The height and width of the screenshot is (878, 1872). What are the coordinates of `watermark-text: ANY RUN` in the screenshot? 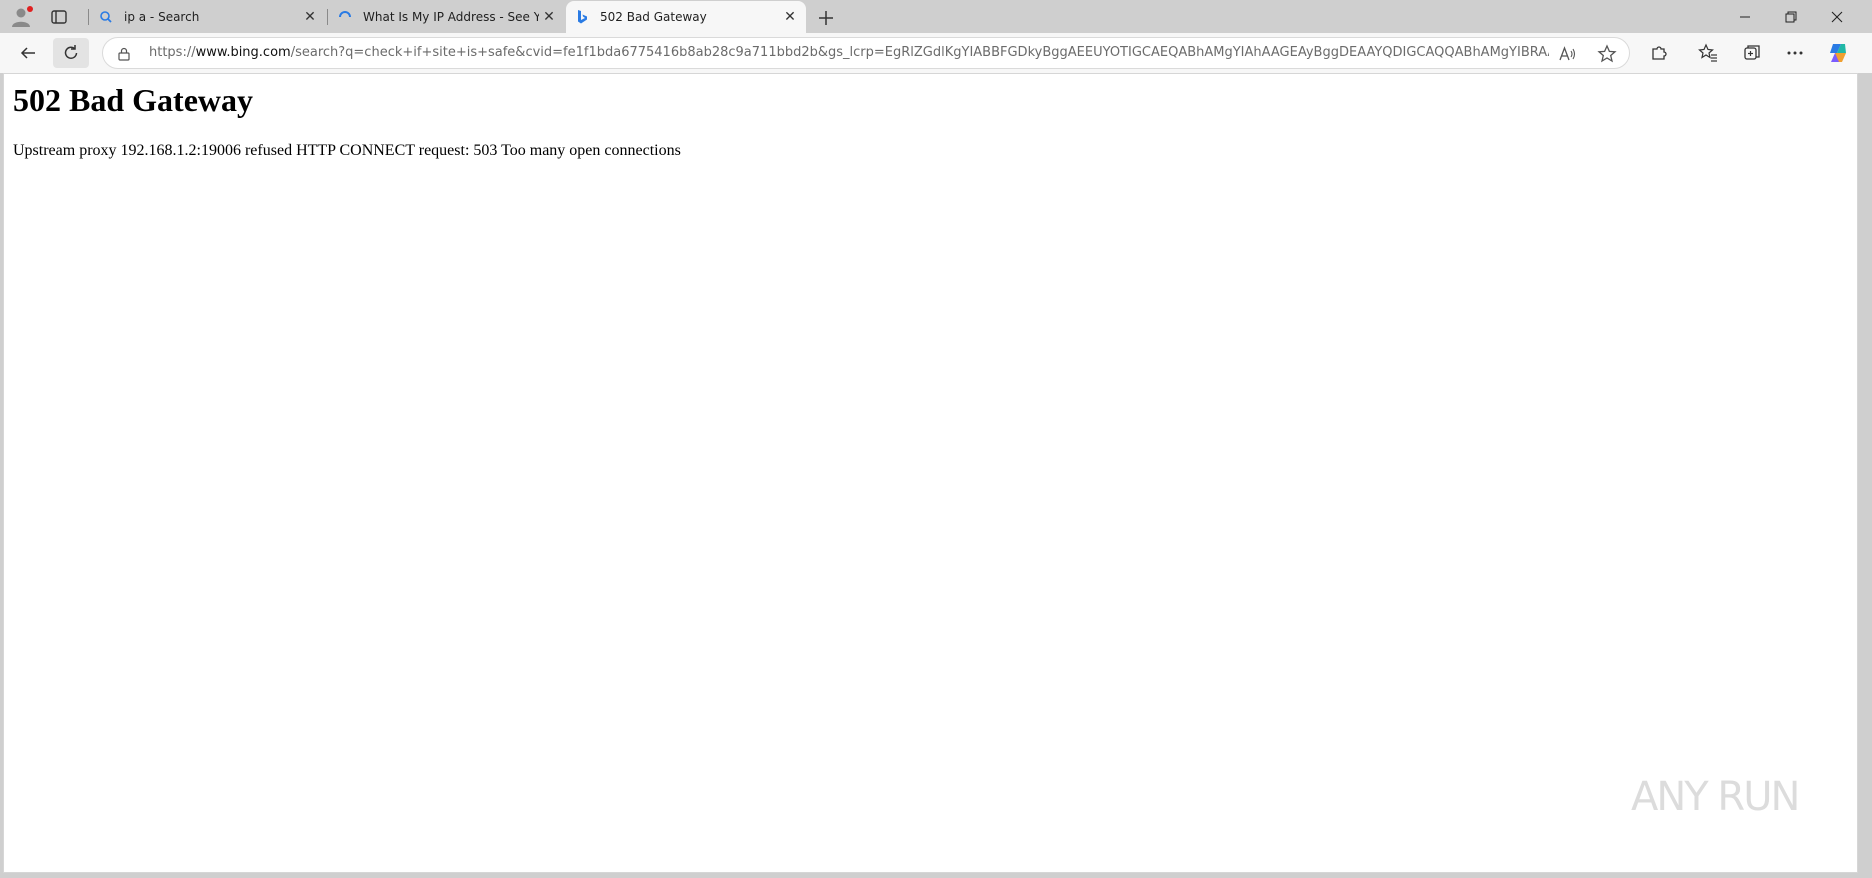 It's located at (1715, 797).